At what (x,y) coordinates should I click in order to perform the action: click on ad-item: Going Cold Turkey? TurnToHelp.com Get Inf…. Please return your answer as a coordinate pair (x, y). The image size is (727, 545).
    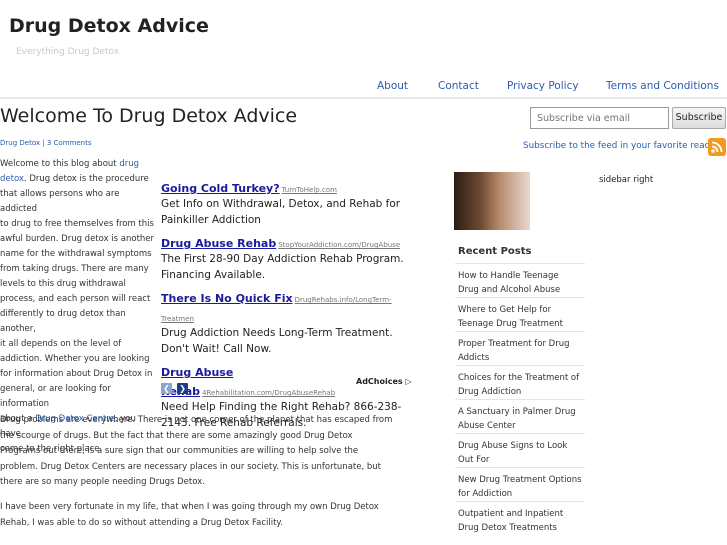
    Looking at the image, I should click on (286, 202).